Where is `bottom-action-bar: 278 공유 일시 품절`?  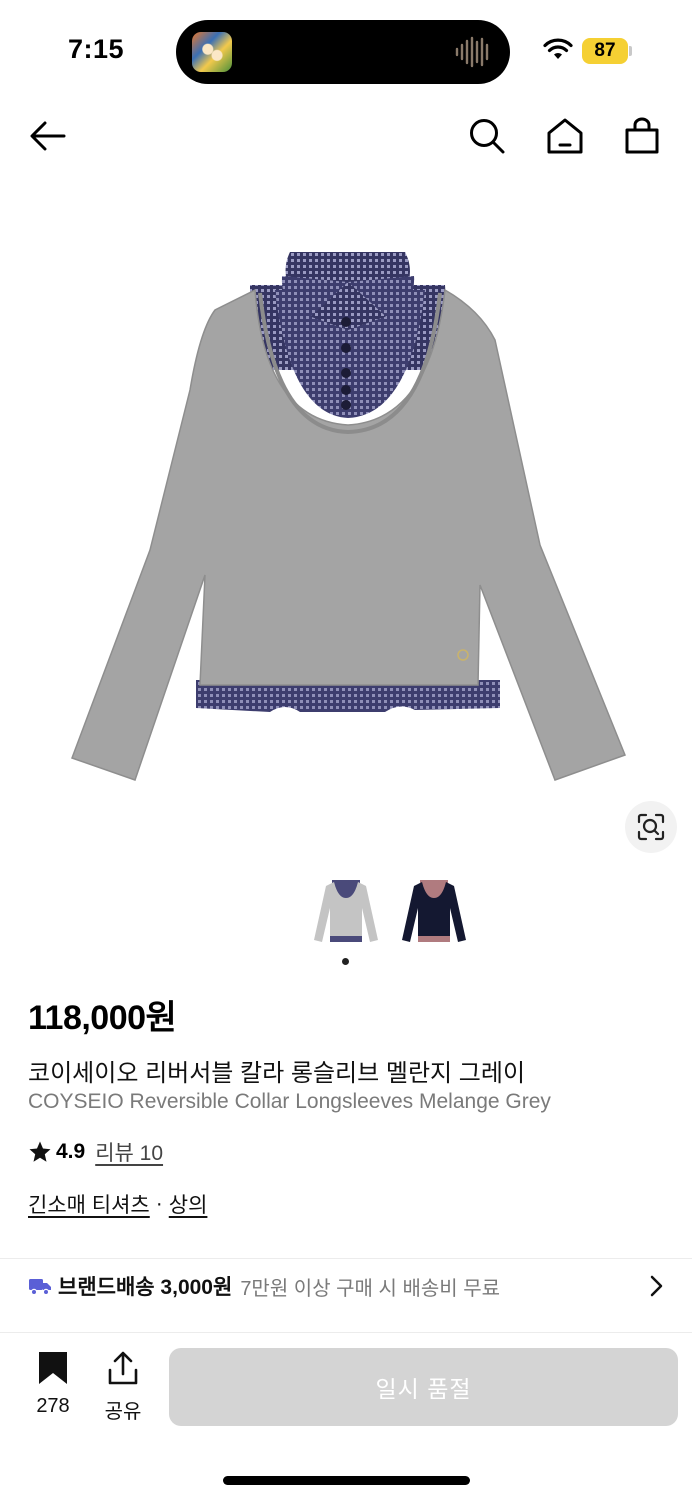
bottom-action-bar: 278 공유 일시 품절 is located at coordinates (346, 1386).